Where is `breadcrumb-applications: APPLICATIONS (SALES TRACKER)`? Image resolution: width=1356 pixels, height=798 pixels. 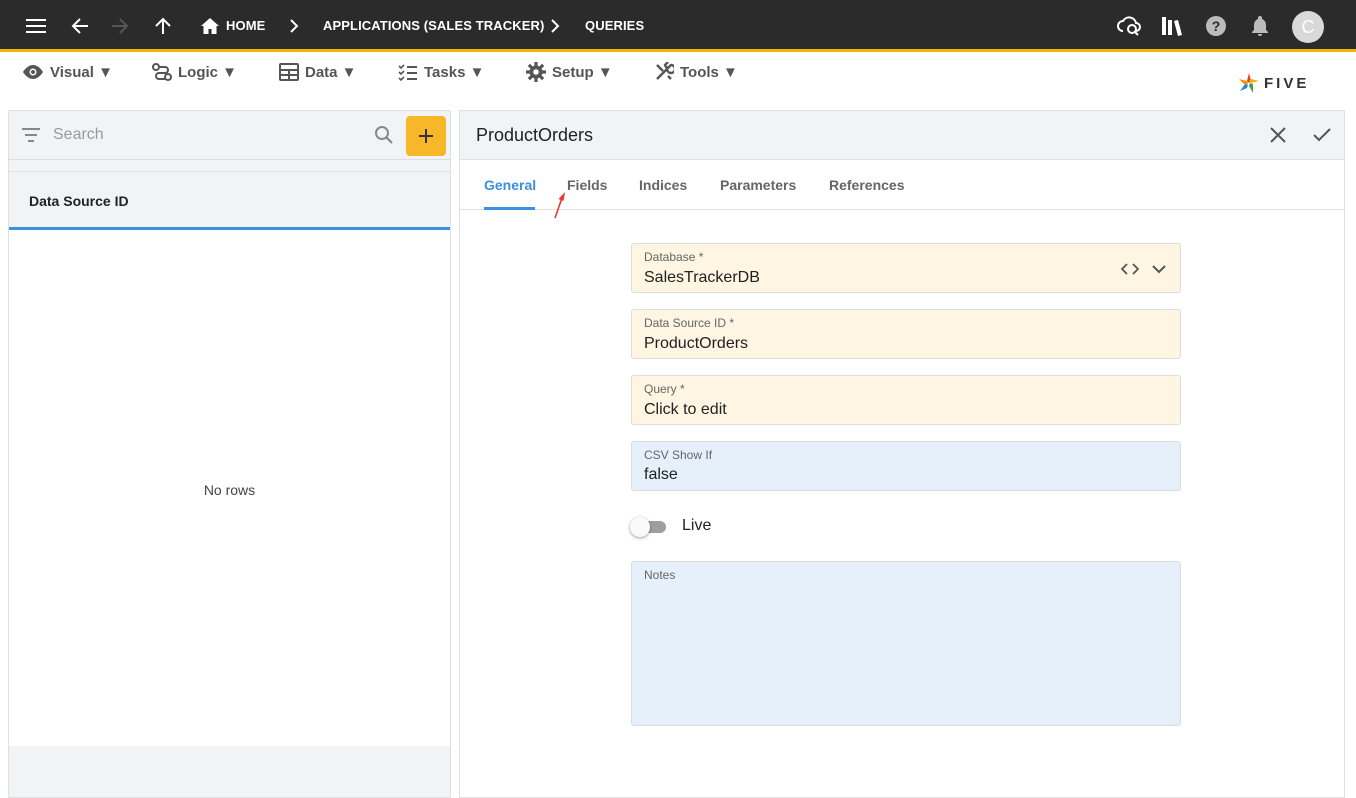 breadcrumb-applications: APPLICATIONS (SALES TRACKER) is located at coordinates (433, 25).